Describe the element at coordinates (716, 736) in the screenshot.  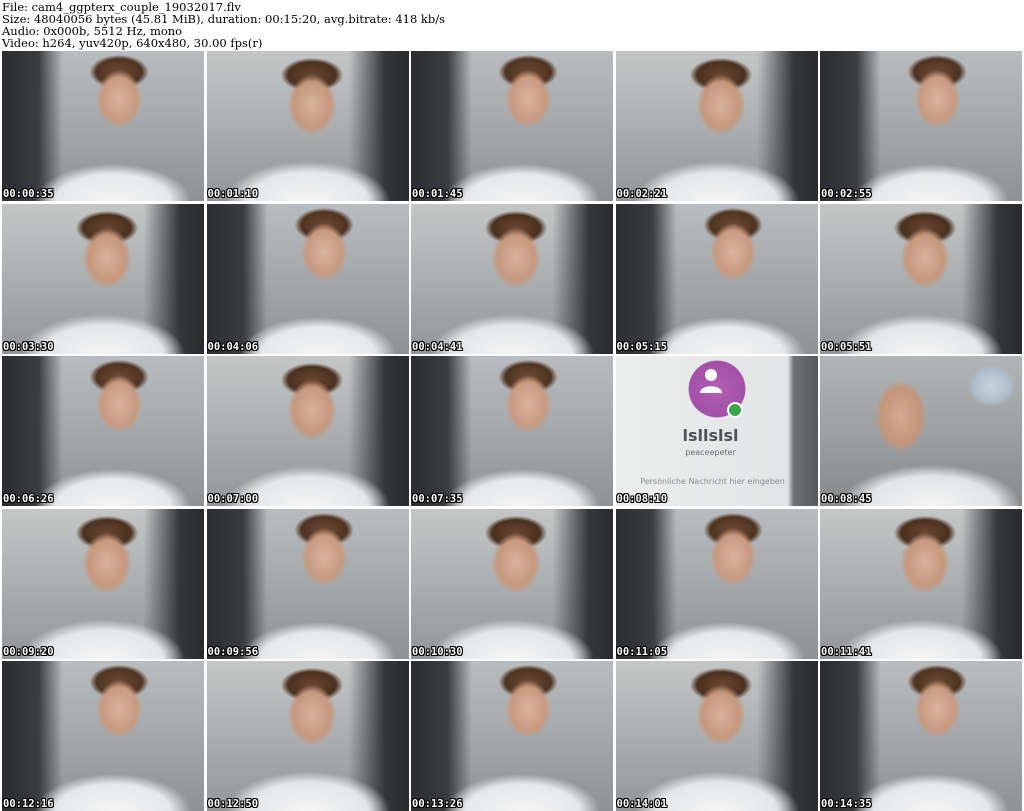
I see `video-thumbnail: 00:14:01` at that location.